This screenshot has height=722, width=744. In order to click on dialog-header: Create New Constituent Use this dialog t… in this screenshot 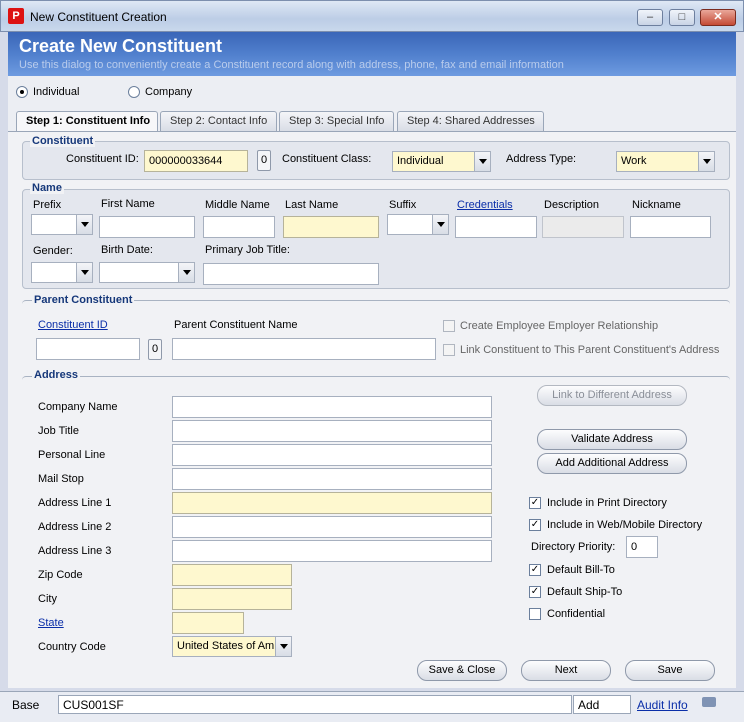, I will do `click(372, 54)`.